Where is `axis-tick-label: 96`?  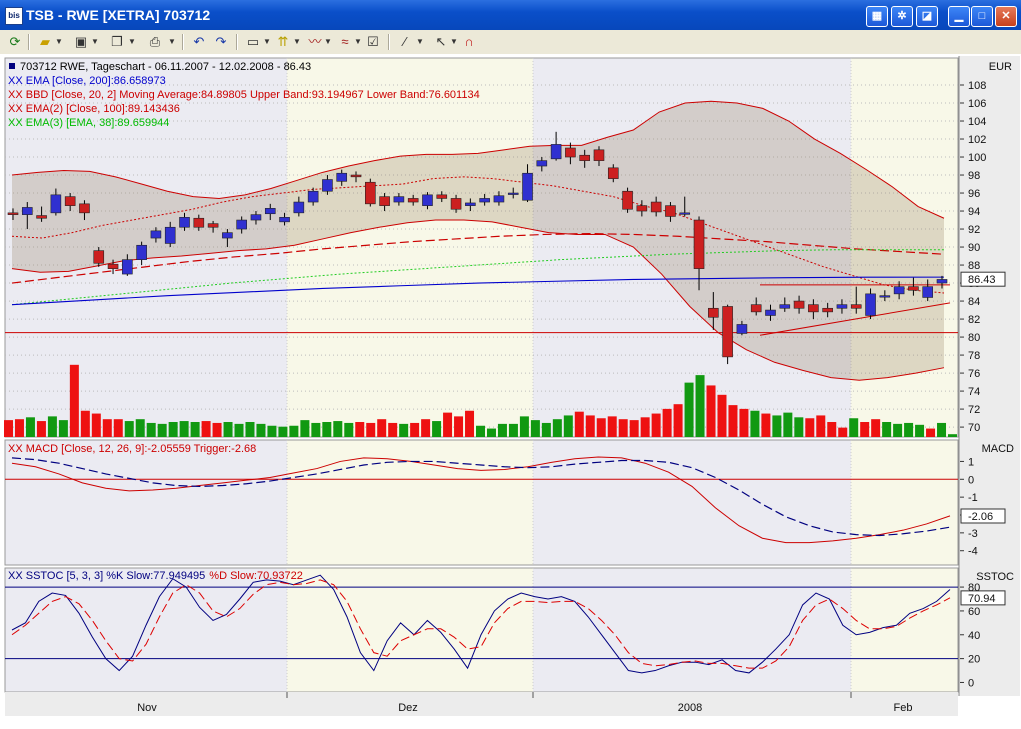 axis-tick-label: 96 is located at coordinates (974, 194).